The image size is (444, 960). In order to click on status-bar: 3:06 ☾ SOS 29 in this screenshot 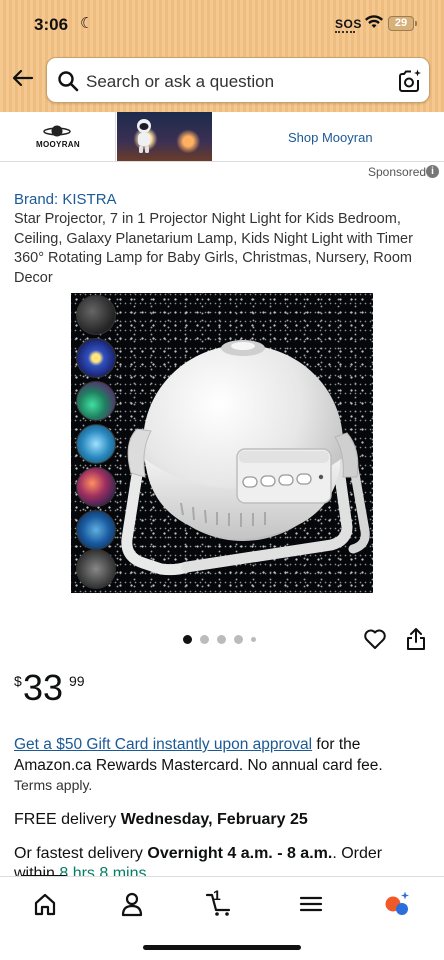, I will do `click(222, 25)`.